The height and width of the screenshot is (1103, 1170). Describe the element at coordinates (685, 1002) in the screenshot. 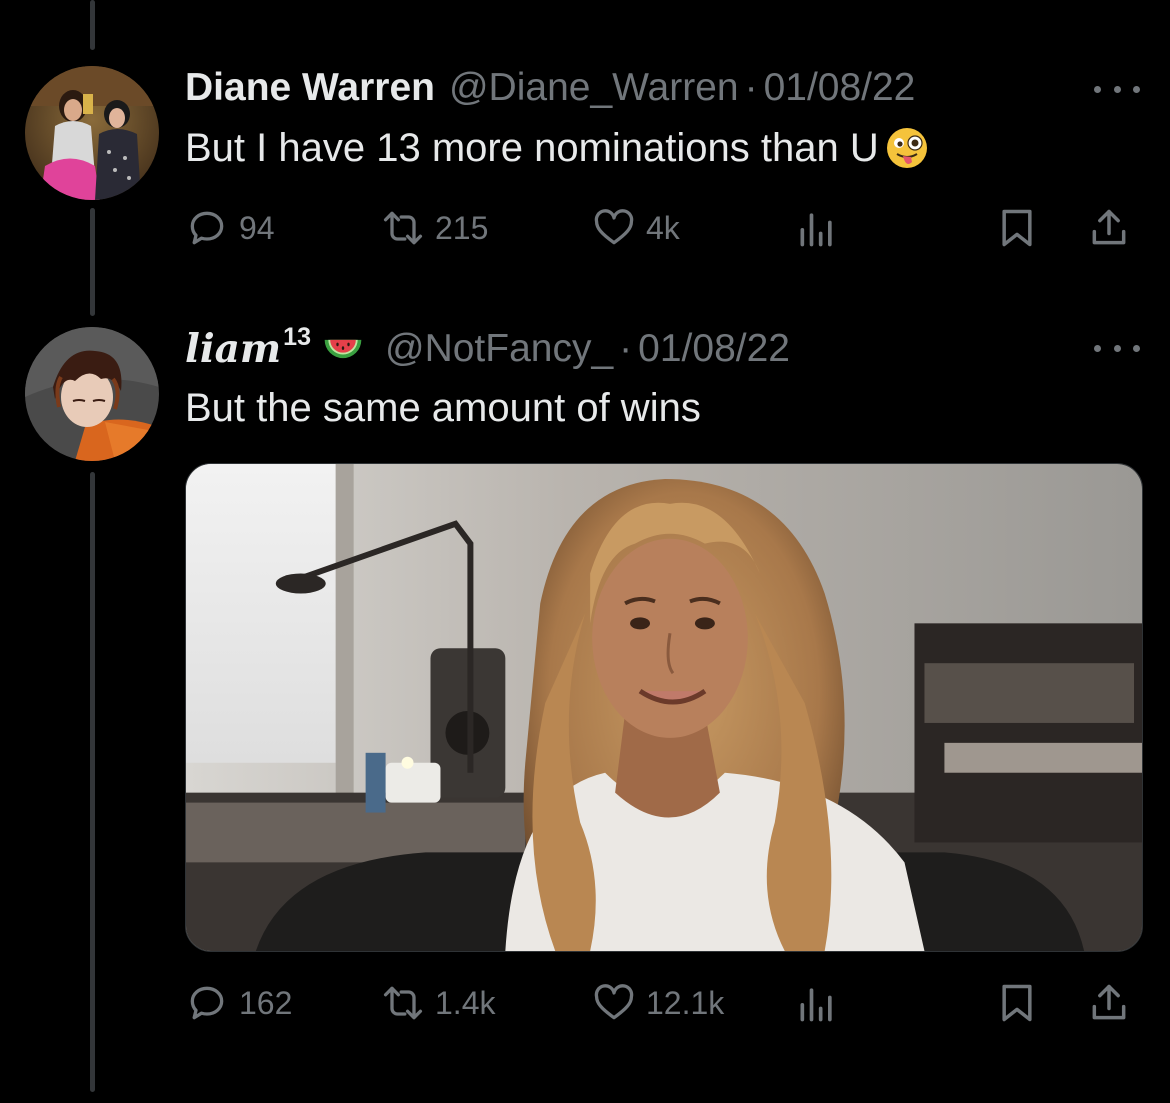

I see `like-count: 12.1k` at that location.